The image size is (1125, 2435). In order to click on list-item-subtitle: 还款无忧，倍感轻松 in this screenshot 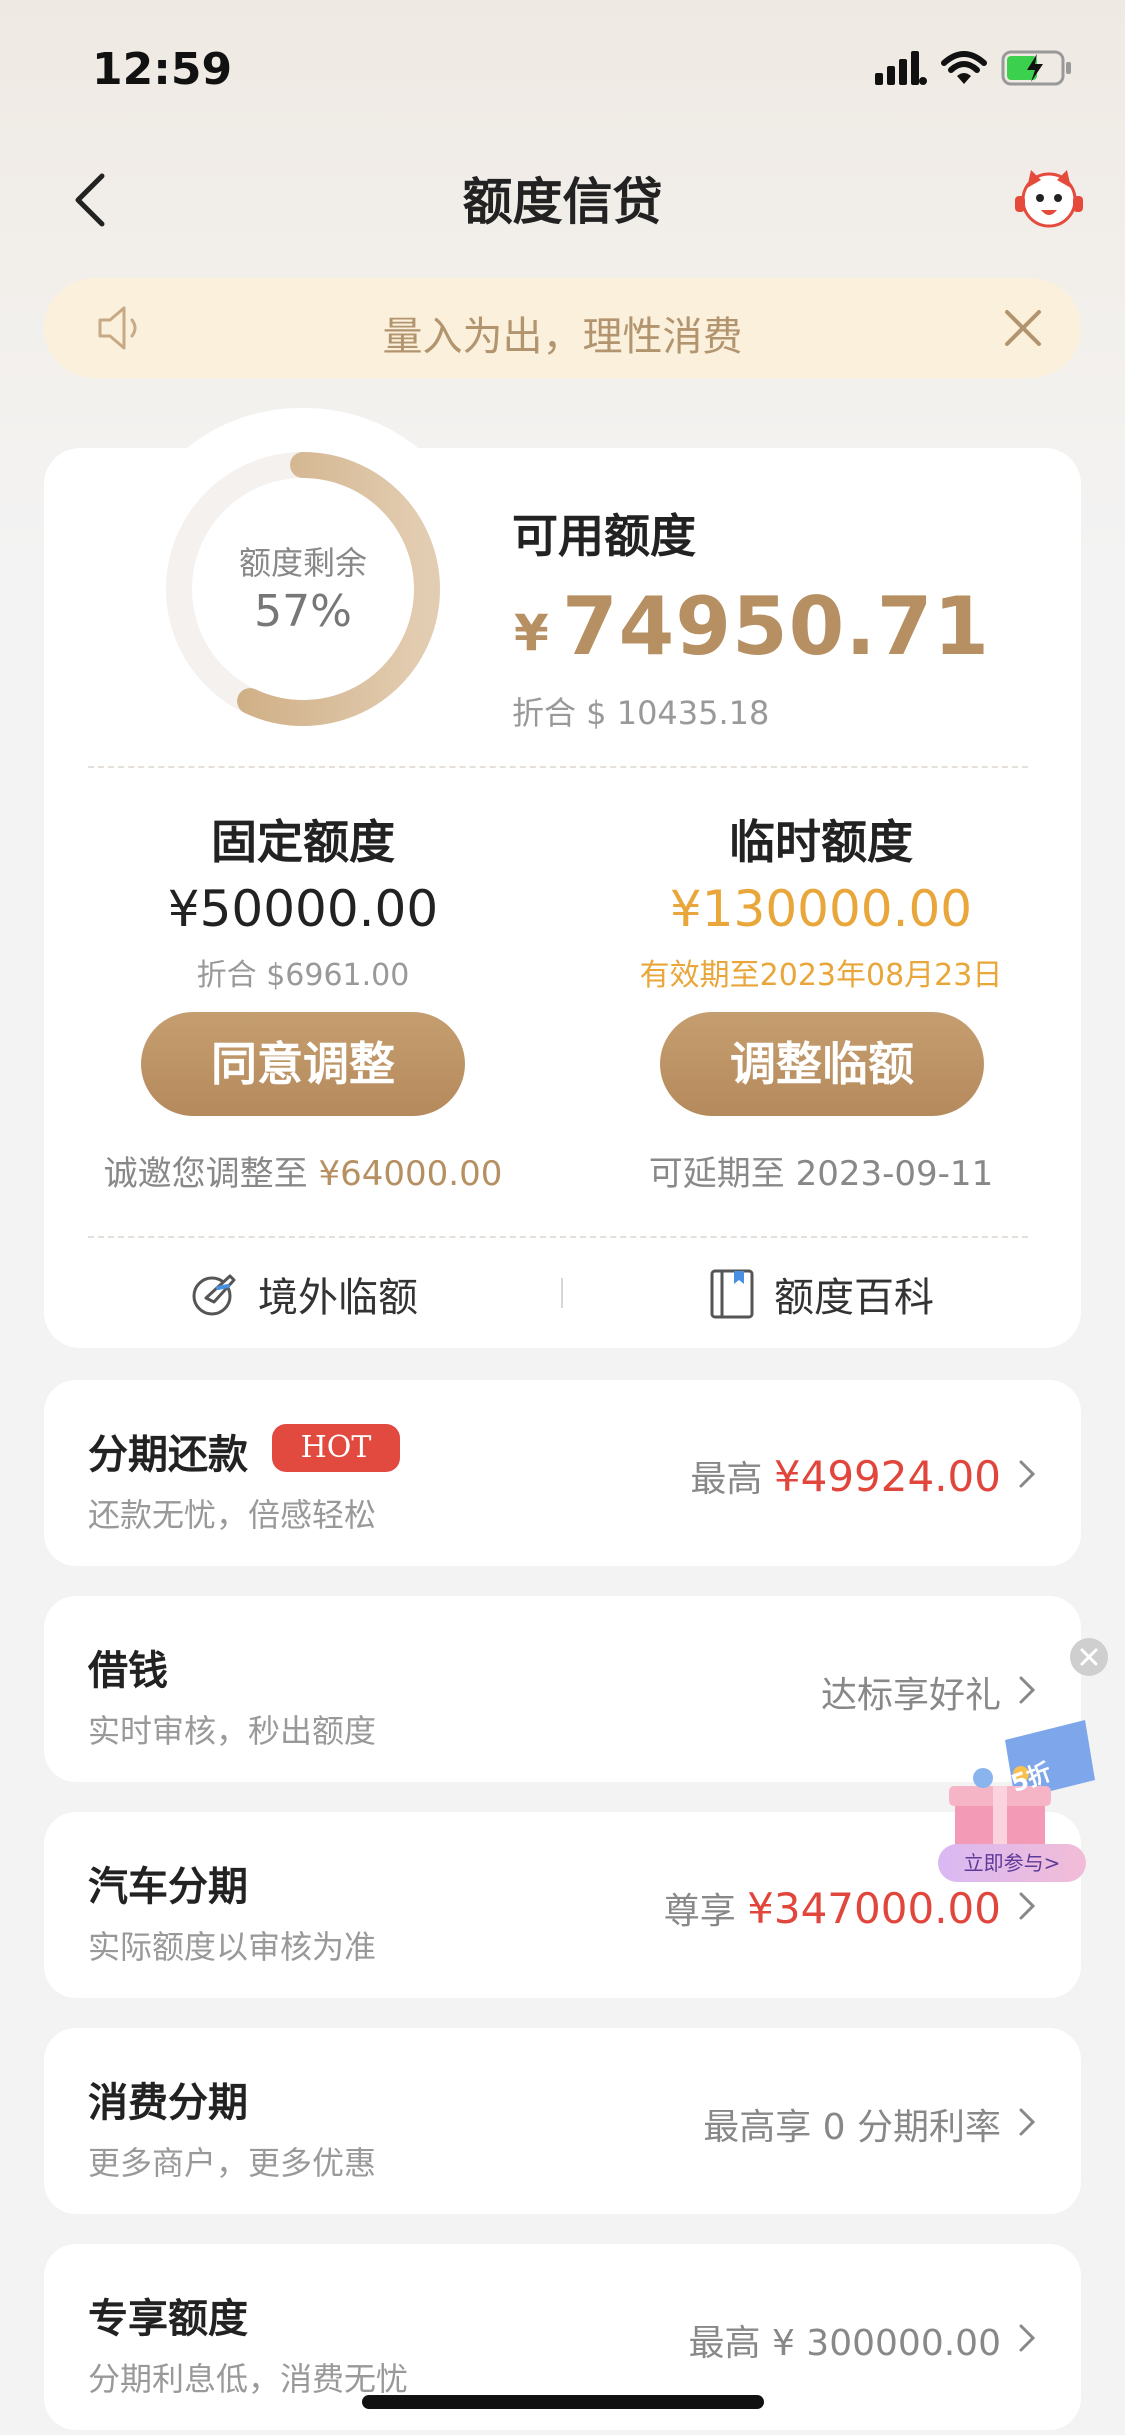, I will do `click(232, 1515)`.